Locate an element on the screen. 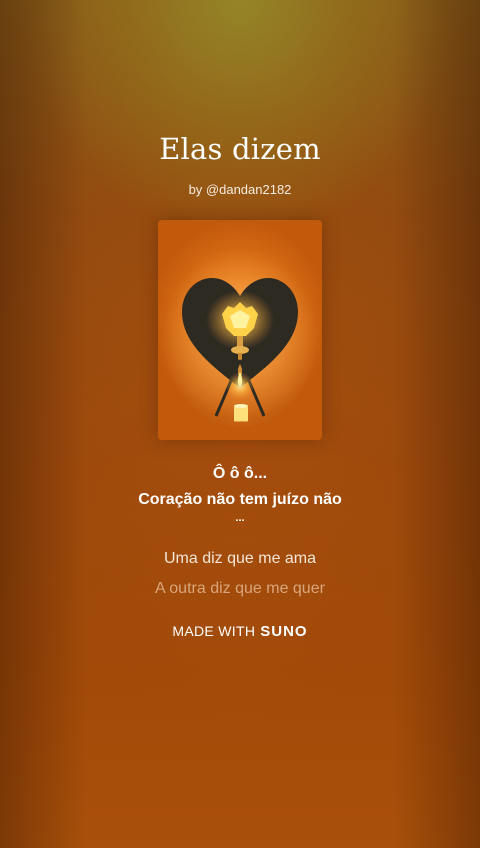 The width and height of the screenshot is (480, 848). heart-candle-artwork-icon is located at coordinates (240, 338).